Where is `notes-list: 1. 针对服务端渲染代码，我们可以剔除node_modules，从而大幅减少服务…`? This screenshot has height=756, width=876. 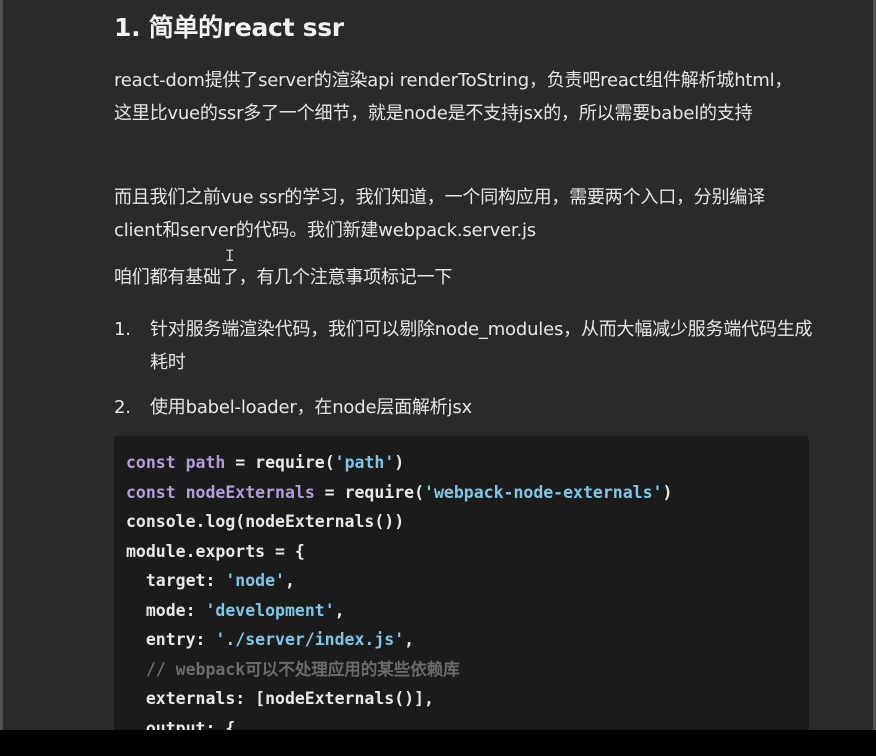 notes-list: 1. 针对服务端渲染代码，我们可以剔除node_modules，从而大幅减少服务… is located at coordinates (464, 368).